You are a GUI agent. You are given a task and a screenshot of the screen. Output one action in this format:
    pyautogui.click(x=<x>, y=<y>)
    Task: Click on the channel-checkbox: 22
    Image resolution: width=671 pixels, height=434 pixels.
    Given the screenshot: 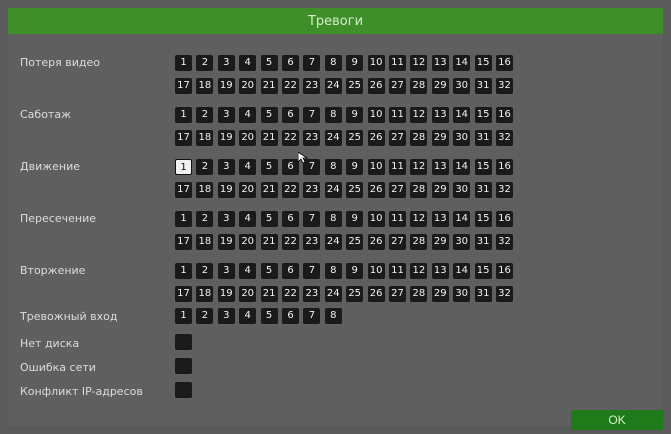 What is the action you would take?
    pyautogui.click(x=290, y=190)
    